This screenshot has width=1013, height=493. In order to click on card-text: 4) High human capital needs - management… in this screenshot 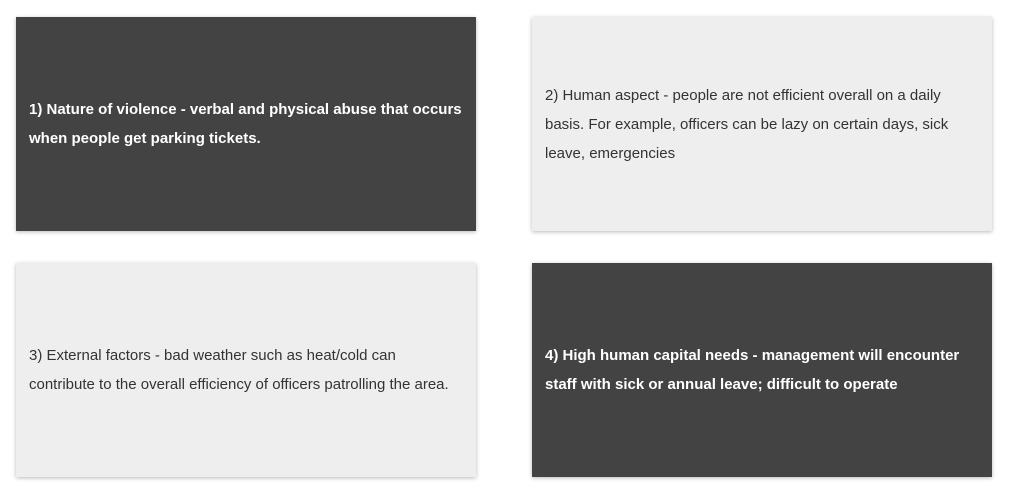, I will do `click(752, 370)`.